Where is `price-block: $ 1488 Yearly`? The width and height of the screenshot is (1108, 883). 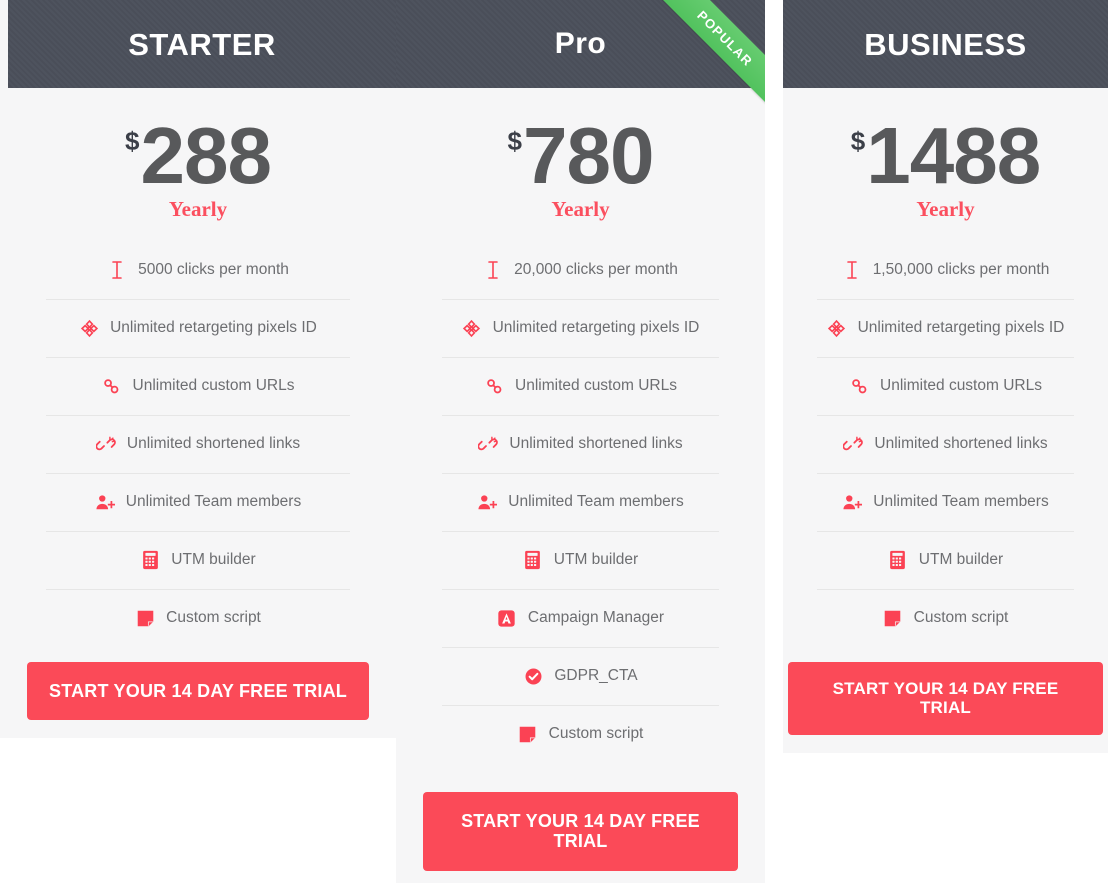
price-block: $ 1488 Yearly is located at coordinates (945, 154).